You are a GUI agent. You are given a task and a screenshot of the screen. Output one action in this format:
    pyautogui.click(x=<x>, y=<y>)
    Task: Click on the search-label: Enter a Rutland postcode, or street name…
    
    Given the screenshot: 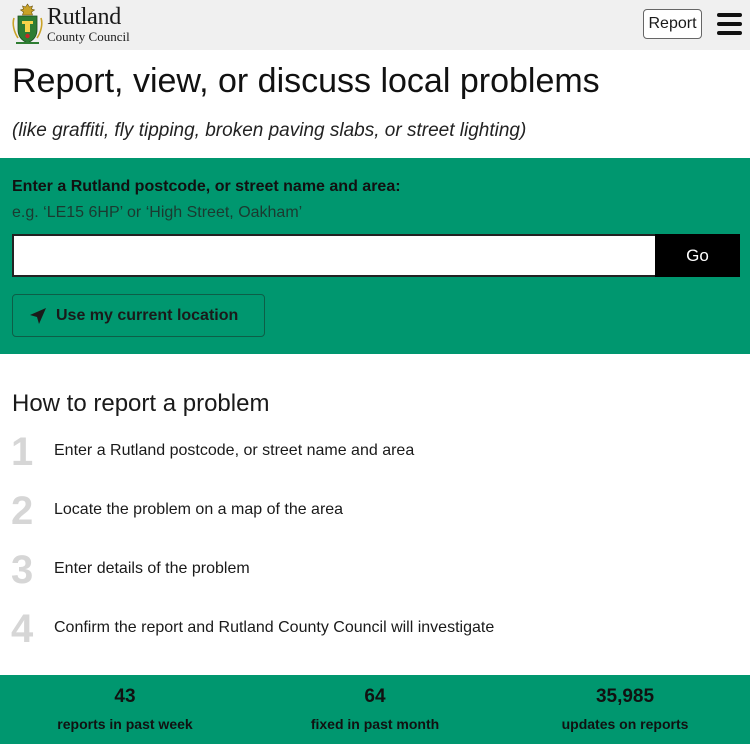 What is the action you would take?
    pyautogui.click(x=206, y=186)
    